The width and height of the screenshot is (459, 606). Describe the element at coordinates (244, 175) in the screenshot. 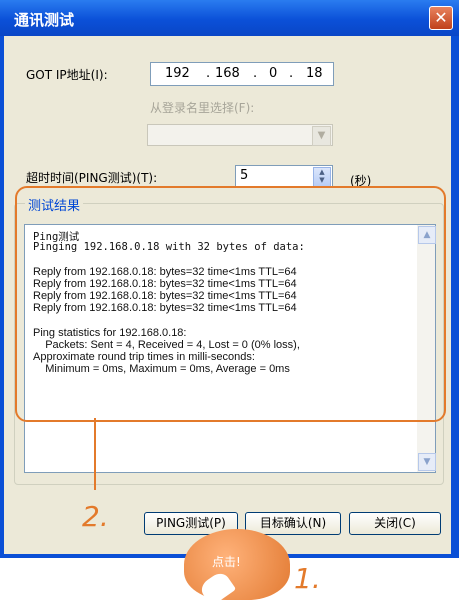

I see `timeout-value: 5` at that location.